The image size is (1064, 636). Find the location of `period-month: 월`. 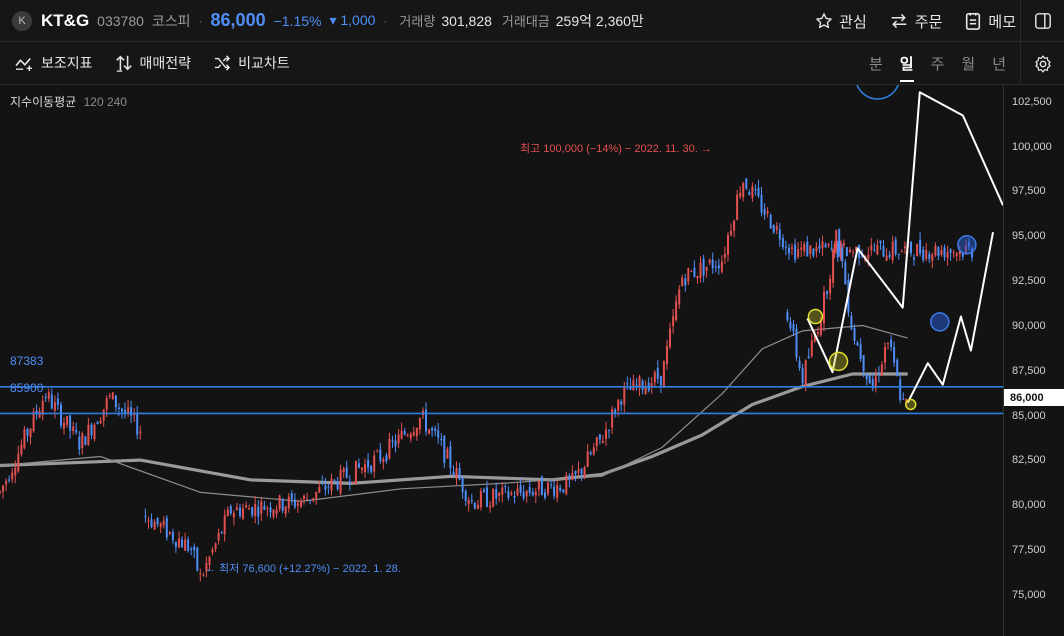

period-month: 월 is located at coordinates (968, 63).